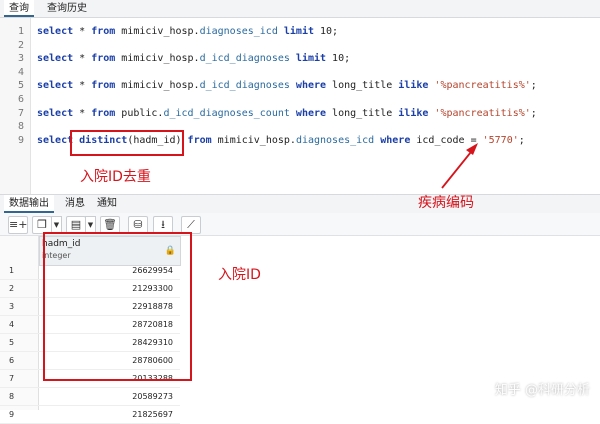 The width and height of the screenshot is (600, 424). I want to click on column-annotation: 入院ID, so click(239, 275).